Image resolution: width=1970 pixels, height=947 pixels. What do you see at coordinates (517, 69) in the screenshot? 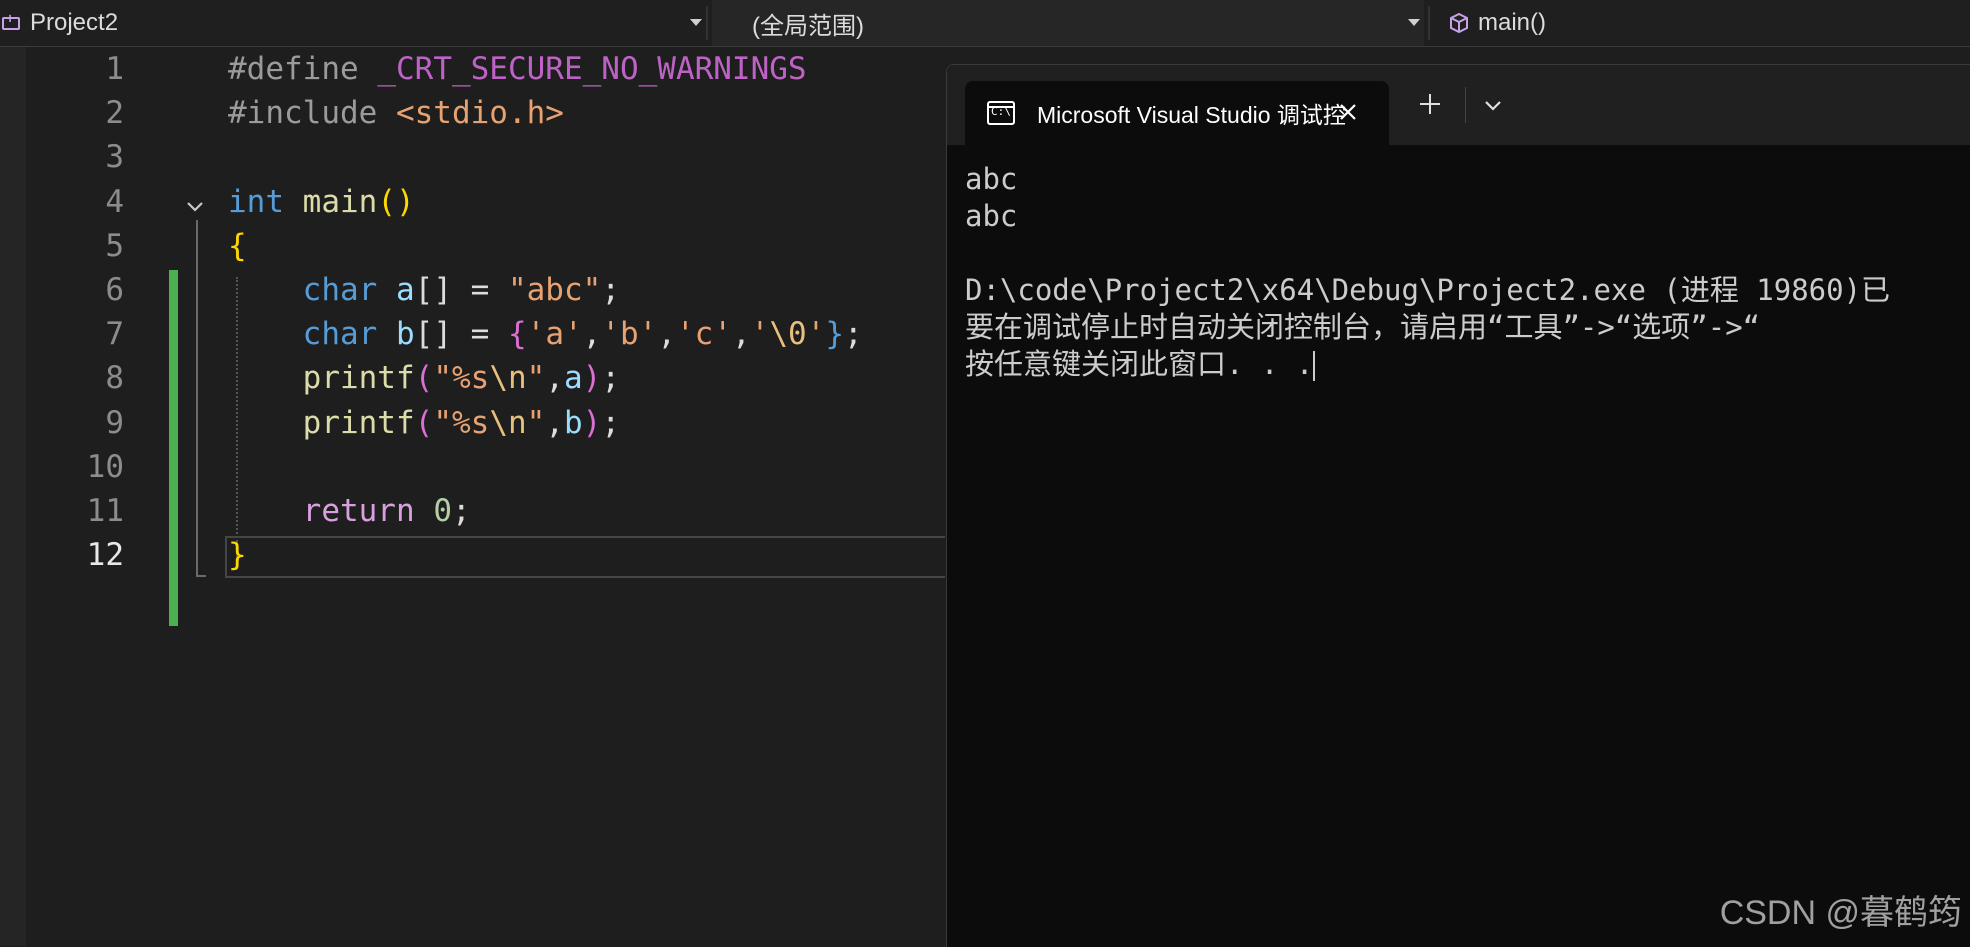
I see `code-line-1: #define _CRT_SECURE_NO_WARNINGS` at bounding box center [517, 69].